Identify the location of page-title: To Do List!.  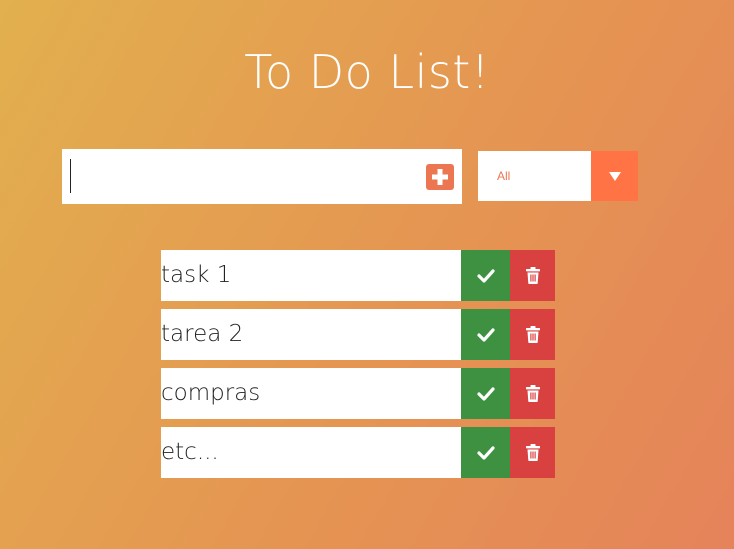
(367, 71).